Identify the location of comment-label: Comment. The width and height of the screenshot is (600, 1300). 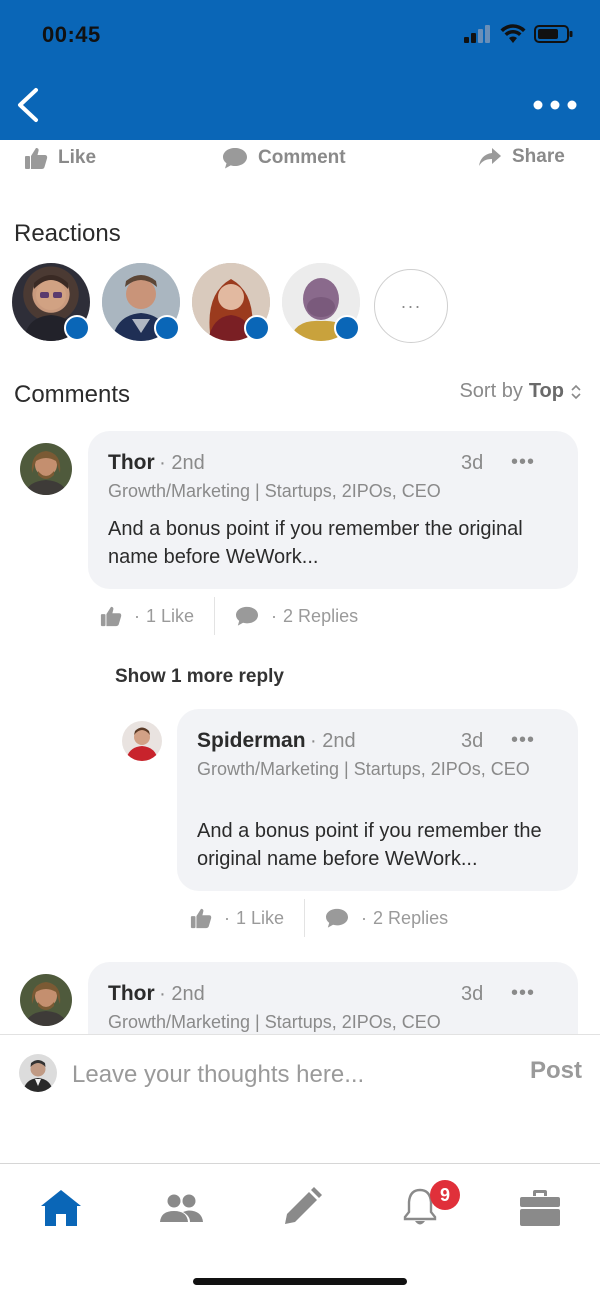
(302, 157).